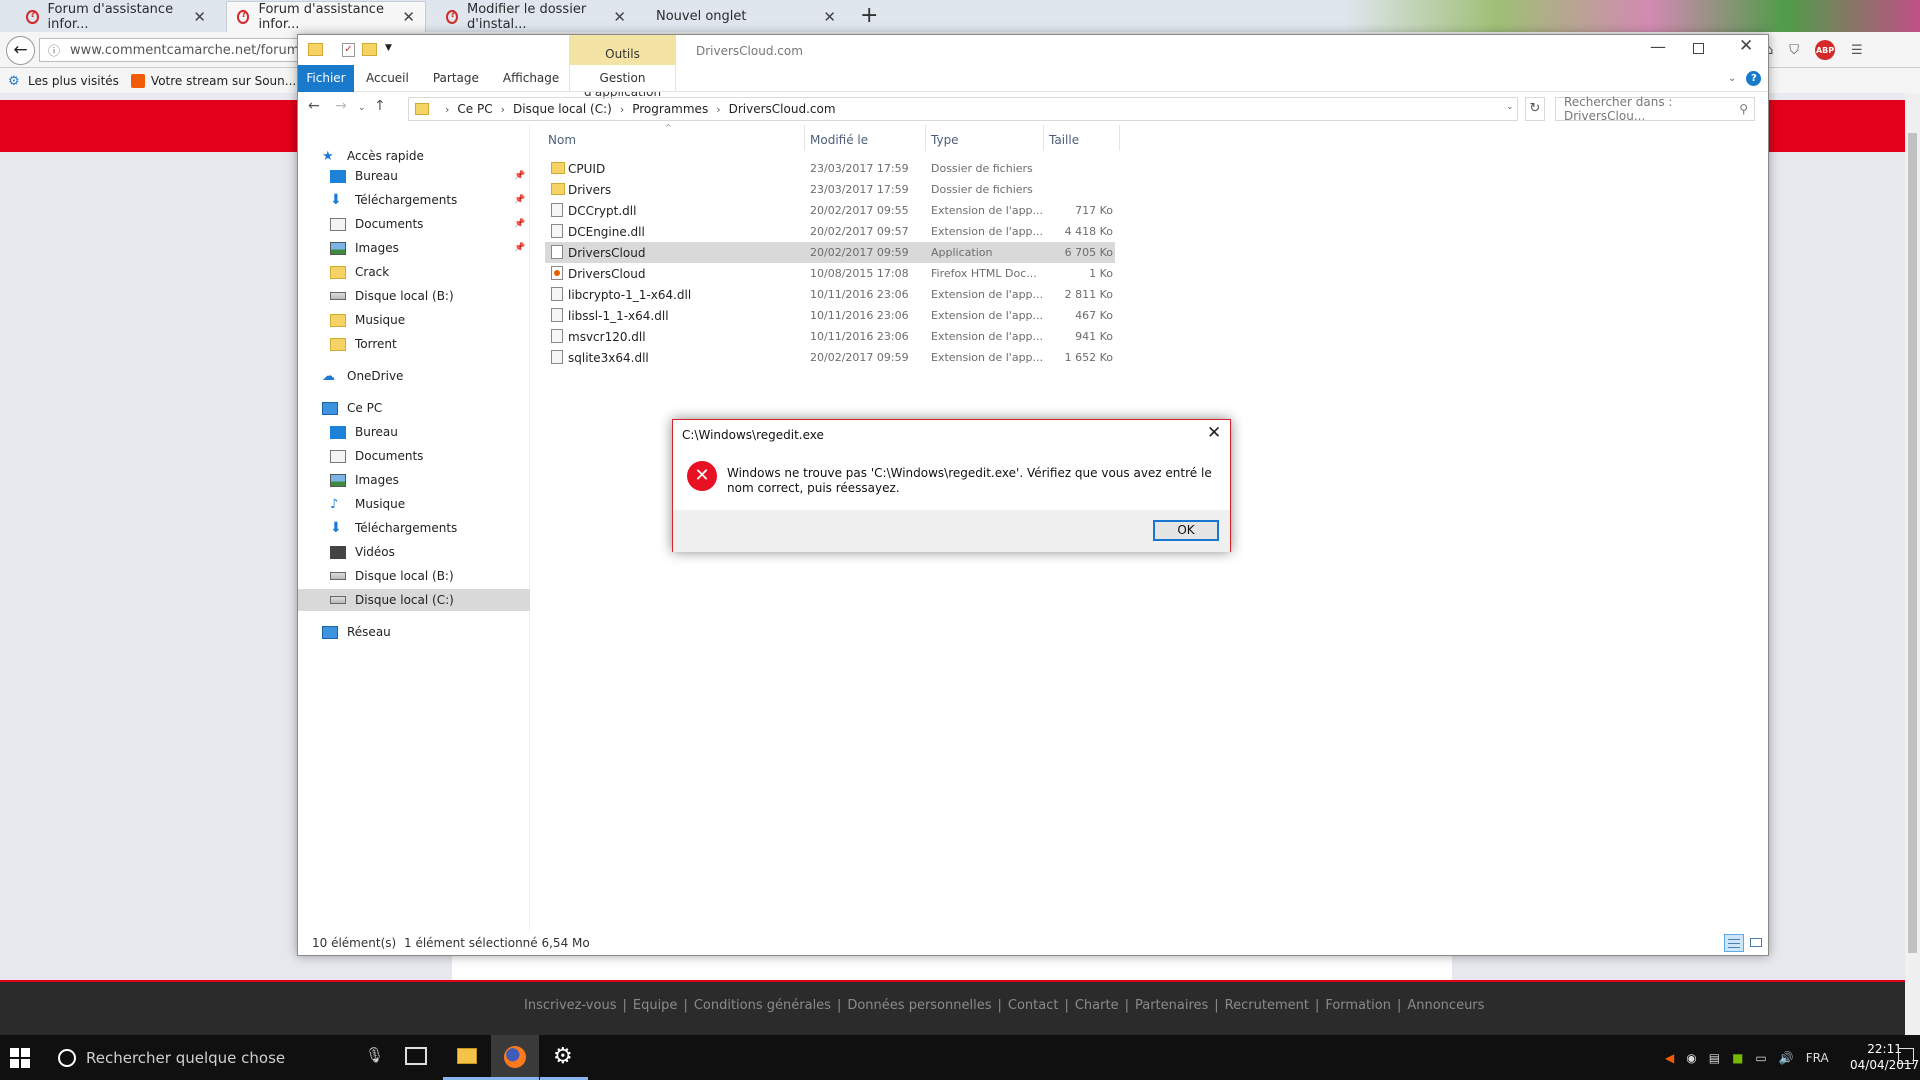 This screenshot has width=1920, height=1080. I want to click on details-view-icon, so click(1734, 943).